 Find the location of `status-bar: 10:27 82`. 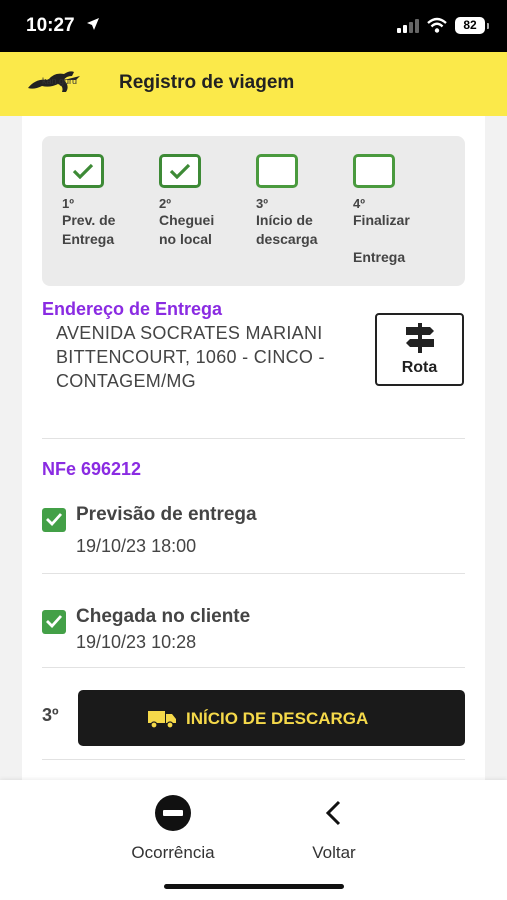

status-bar: 10:27 82 is located at coordinates (253, 26).